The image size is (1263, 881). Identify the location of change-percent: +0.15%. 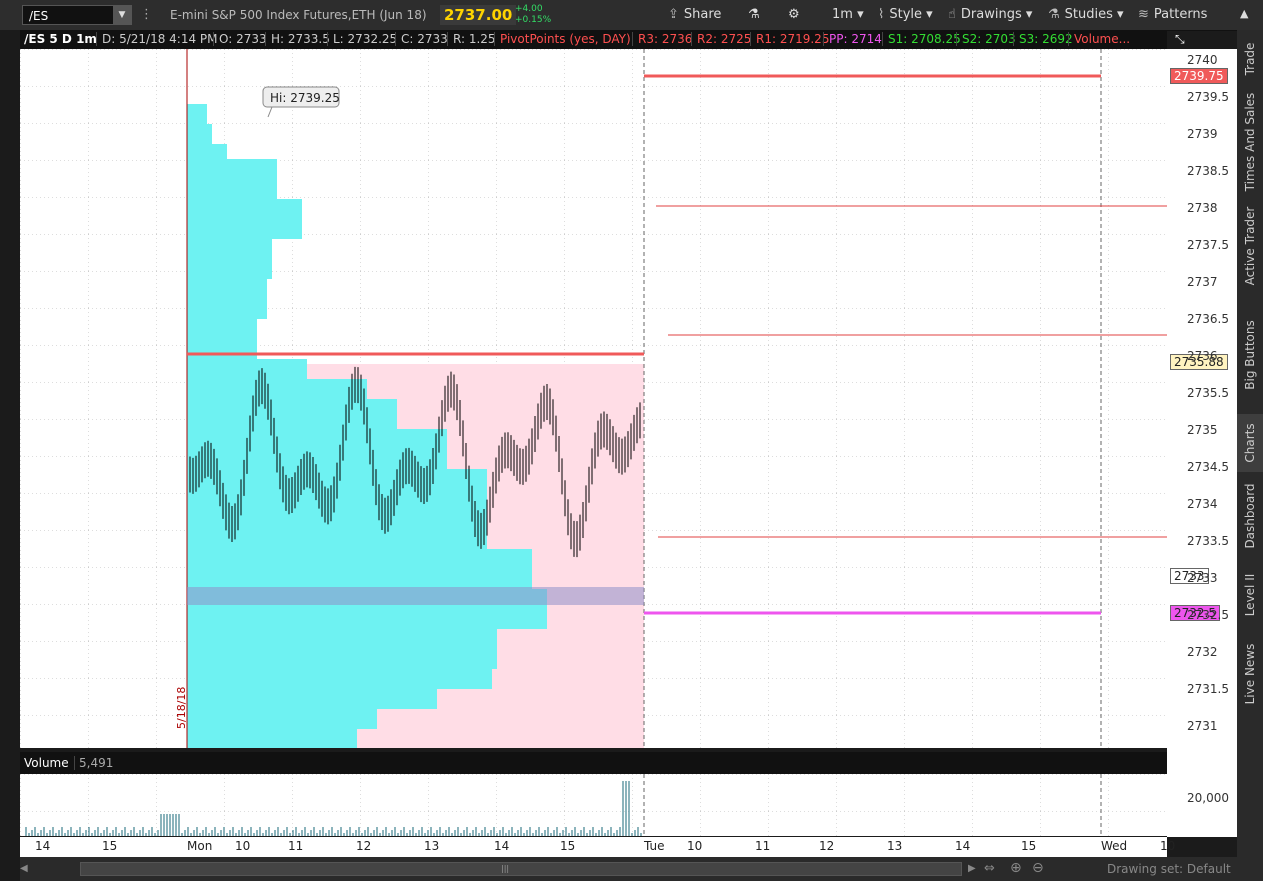
(533, 20).